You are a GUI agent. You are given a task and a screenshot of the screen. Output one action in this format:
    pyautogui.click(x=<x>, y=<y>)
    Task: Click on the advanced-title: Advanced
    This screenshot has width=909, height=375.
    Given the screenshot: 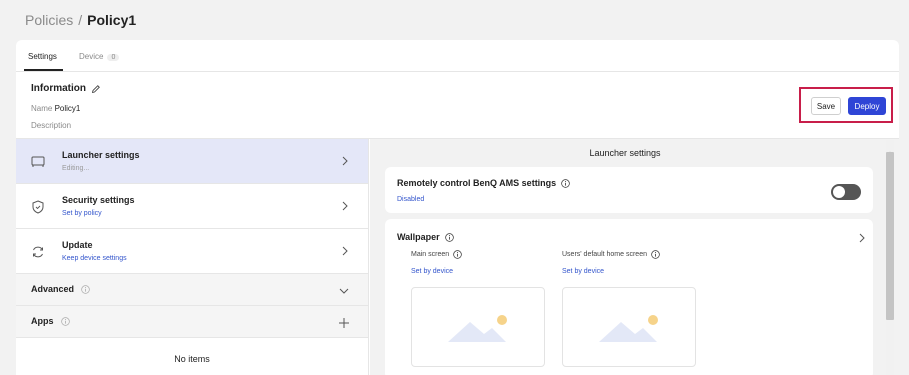 What is the action you would take?
    pyautogui.click(x=53, y=289)
    